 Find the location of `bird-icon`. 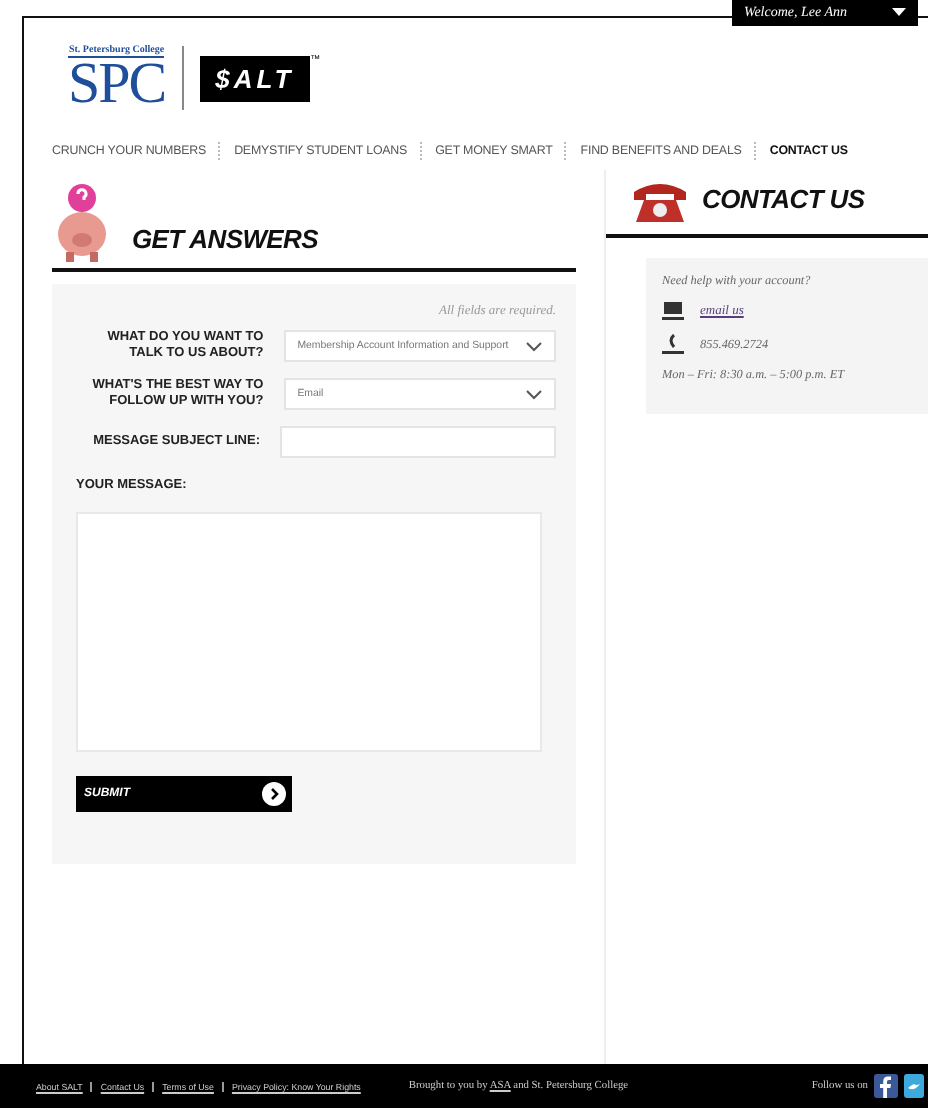

bird-icon is located at coordinates (914, 1086).